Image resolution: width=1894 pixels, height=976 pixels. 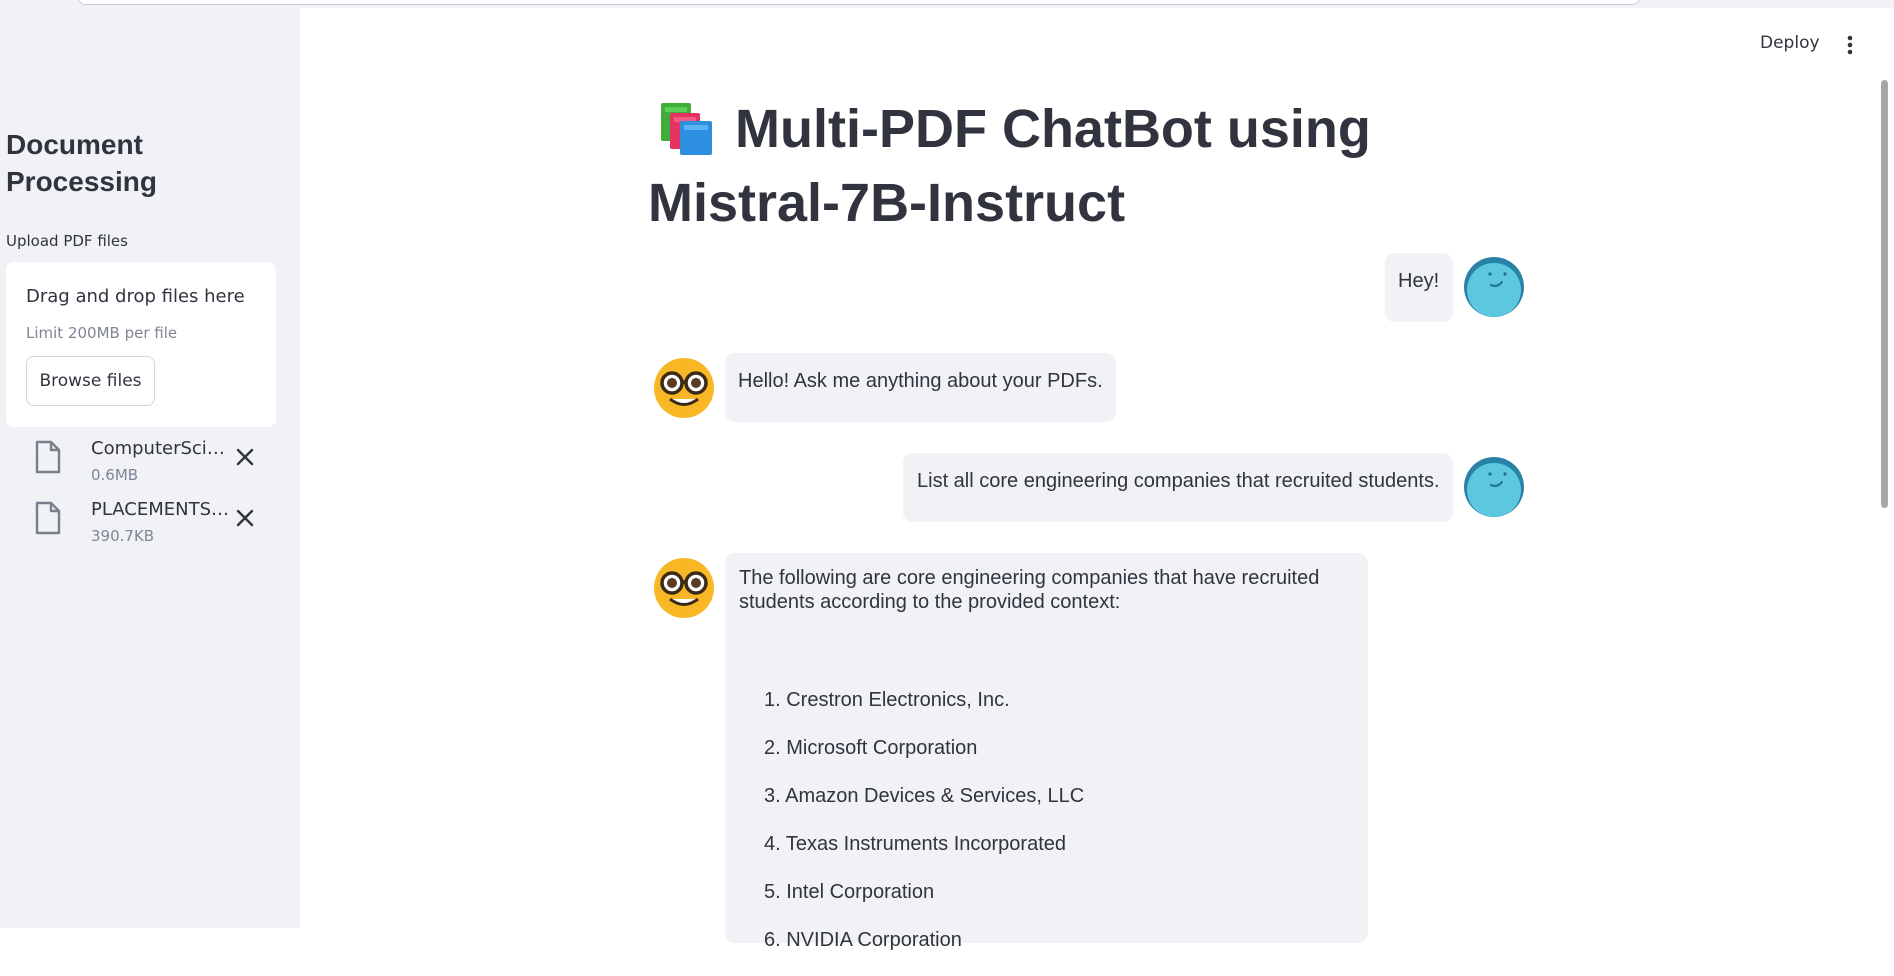 I want to click on list-item: 5. Intel Corporation, so click(x=849, y=892).